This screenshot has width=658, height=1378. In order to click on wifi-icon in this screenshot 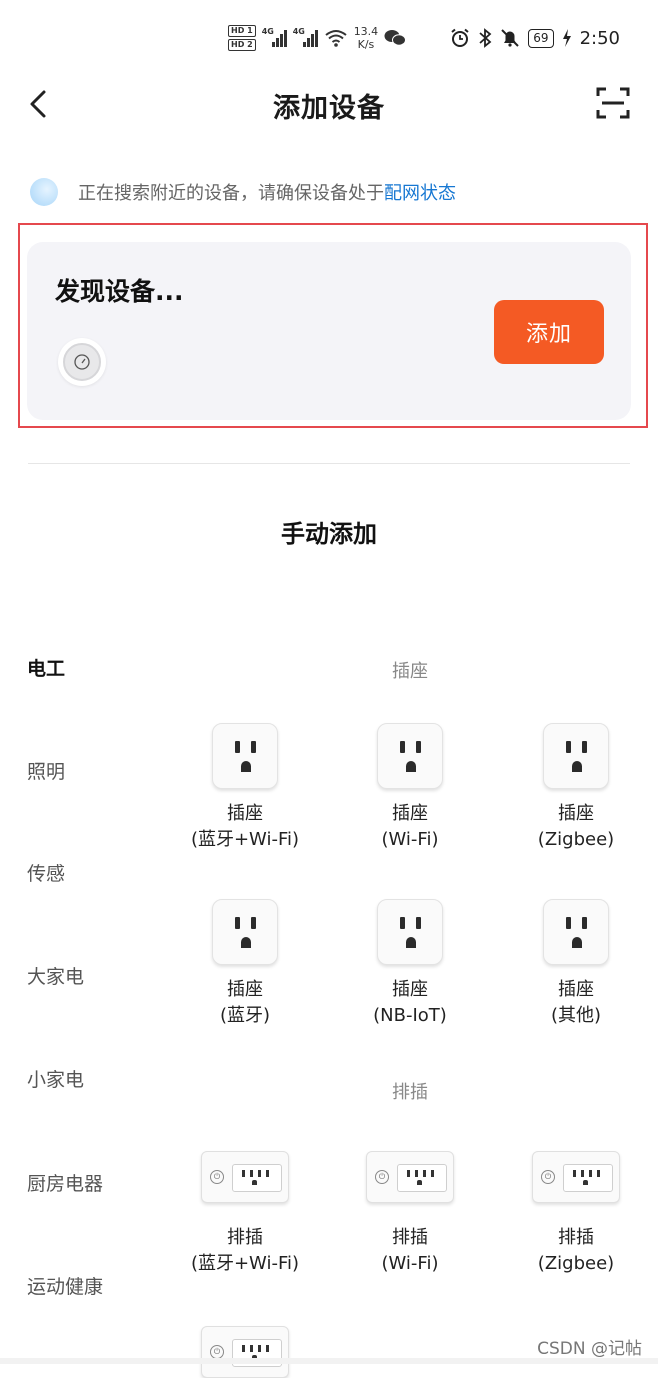, I will do `click(336, 38)`.